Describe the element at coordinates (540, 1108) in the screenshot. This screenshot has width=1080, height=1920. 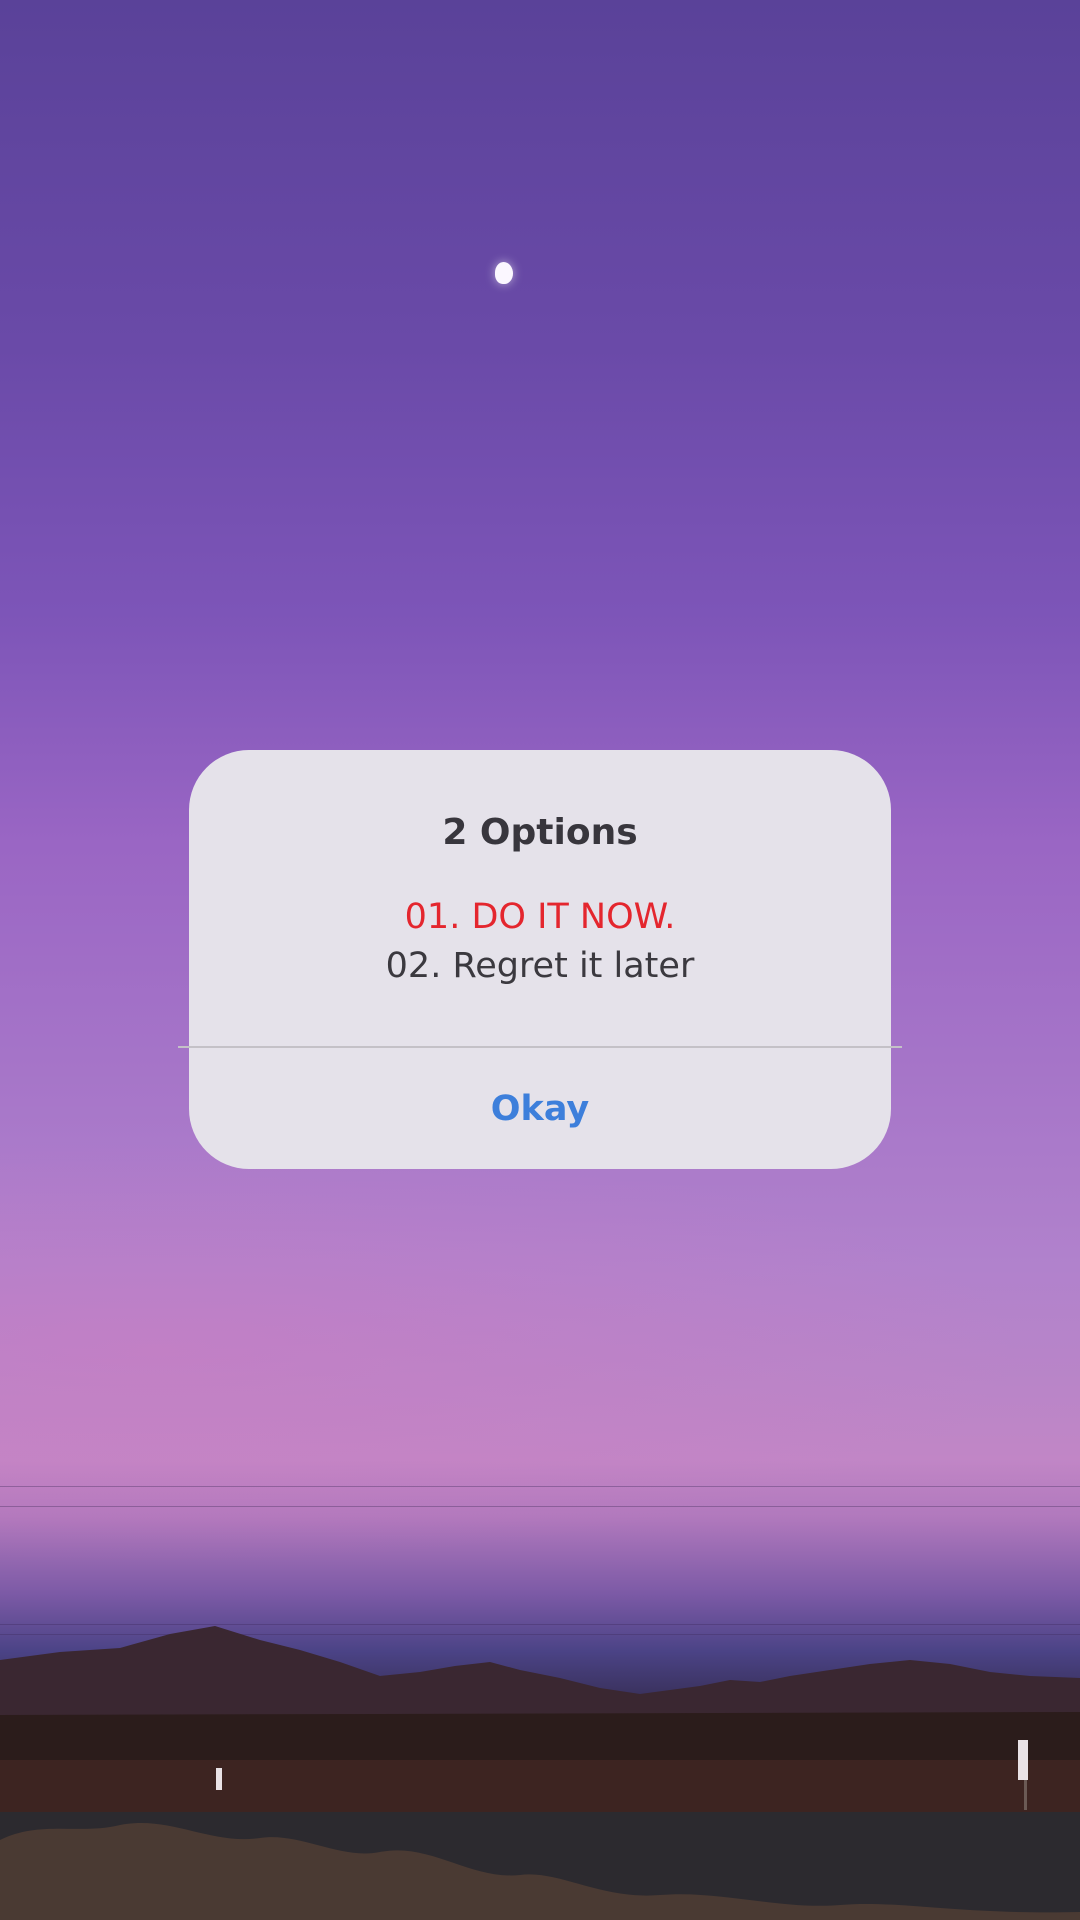
I see `okay-button: Okay` at that location.